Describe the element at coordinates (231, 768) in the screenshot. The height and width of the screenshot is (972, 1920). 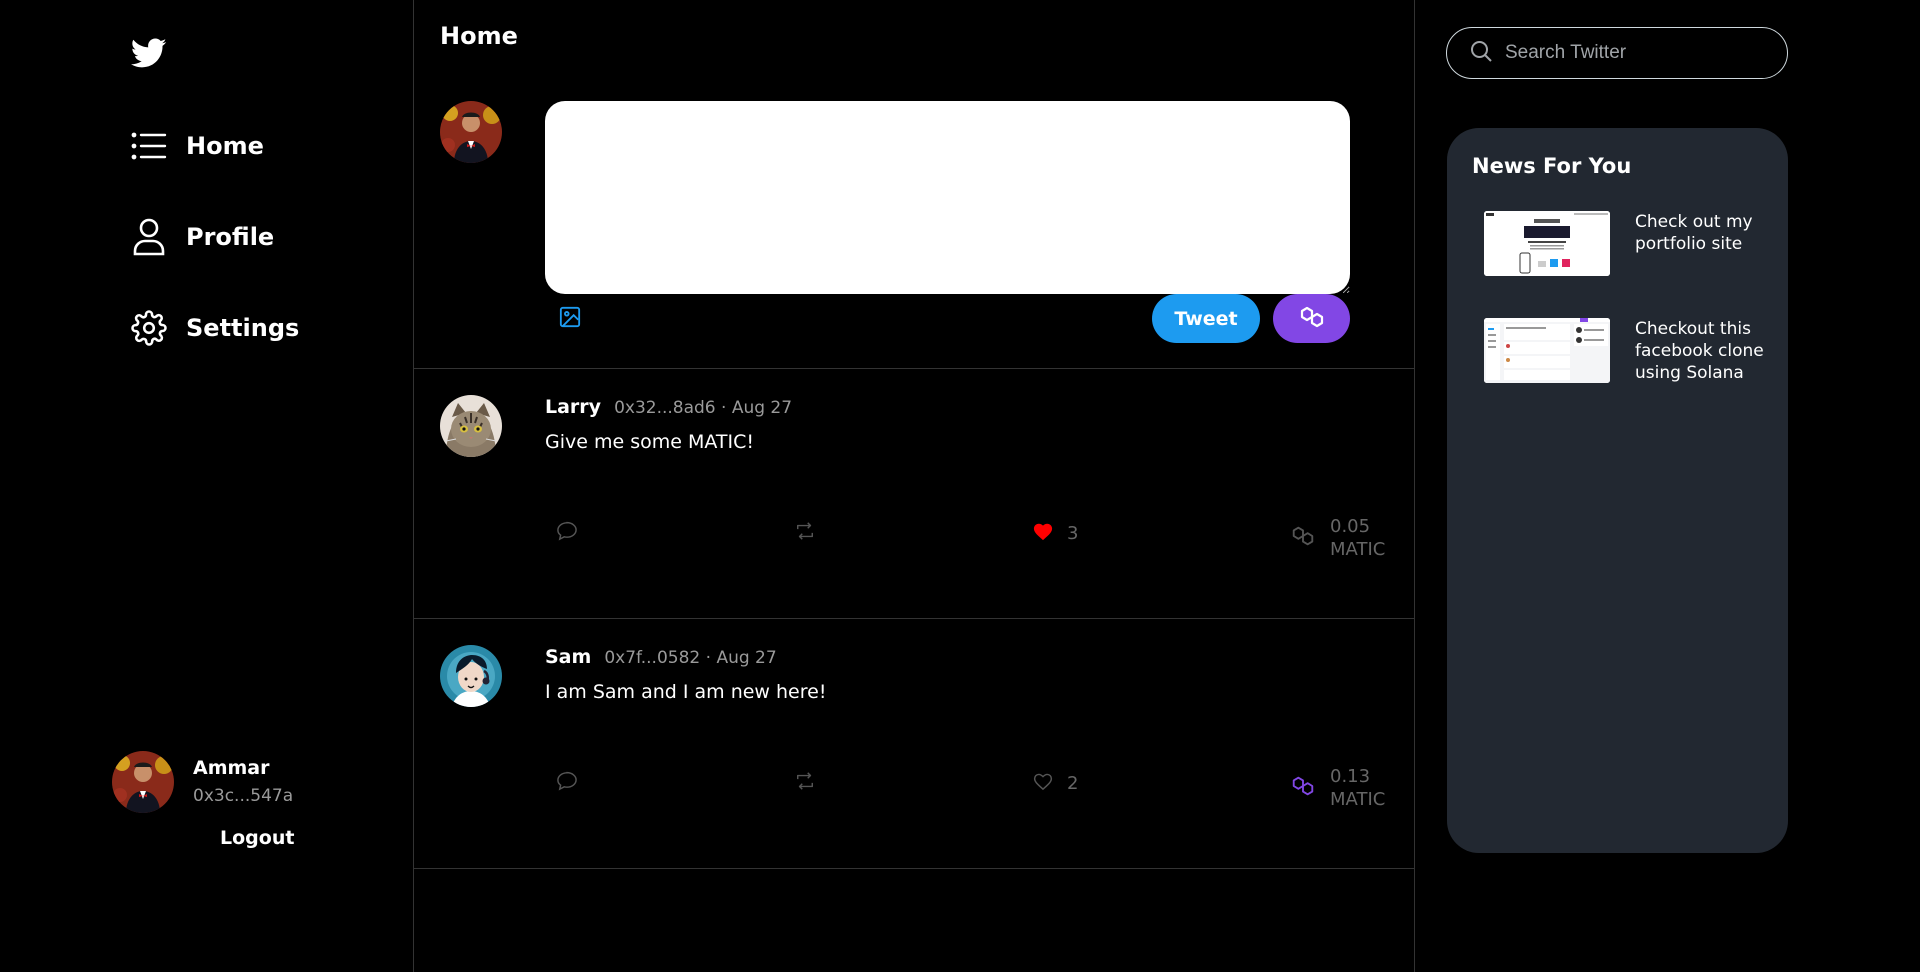
I see `user-name: Ammar` at that location.